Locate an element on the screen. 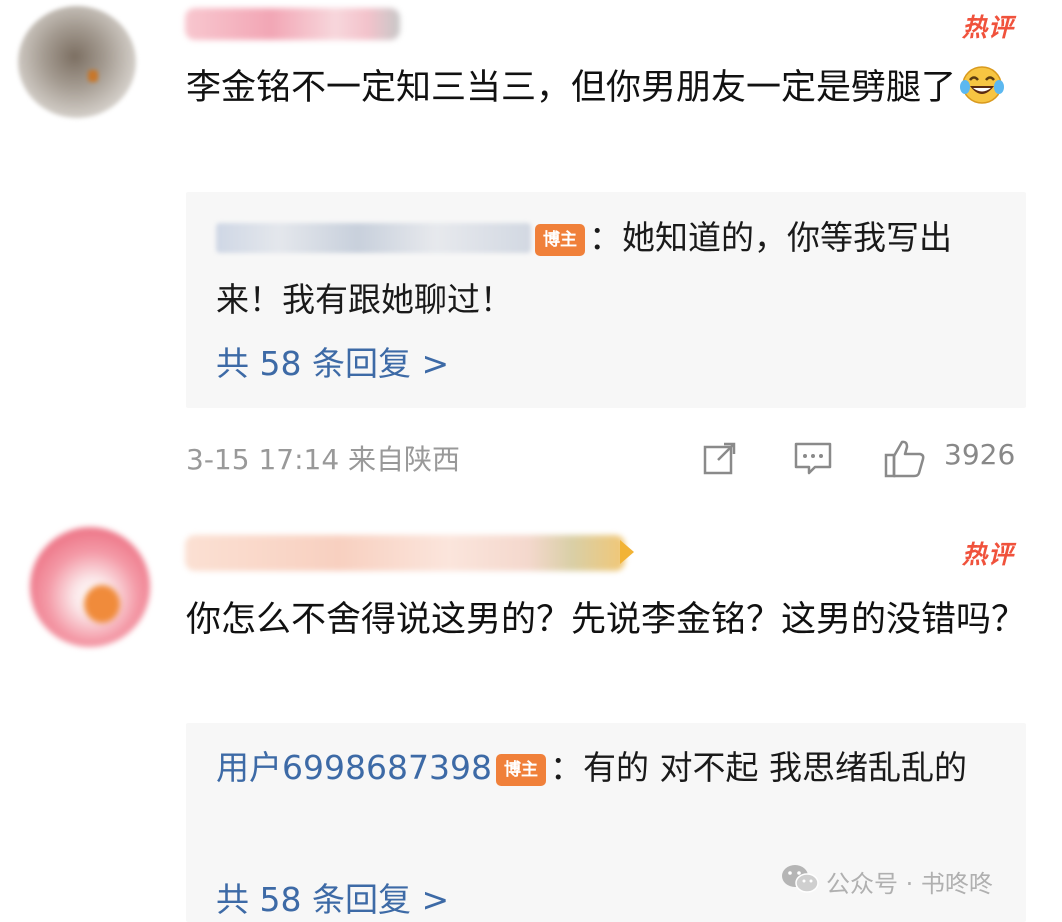 Image resolution: width=1062 pixels, height=922 pixels. reply-content: ：有的 对不起 我思绪乱乱的 is located at coordinates (758, 767).